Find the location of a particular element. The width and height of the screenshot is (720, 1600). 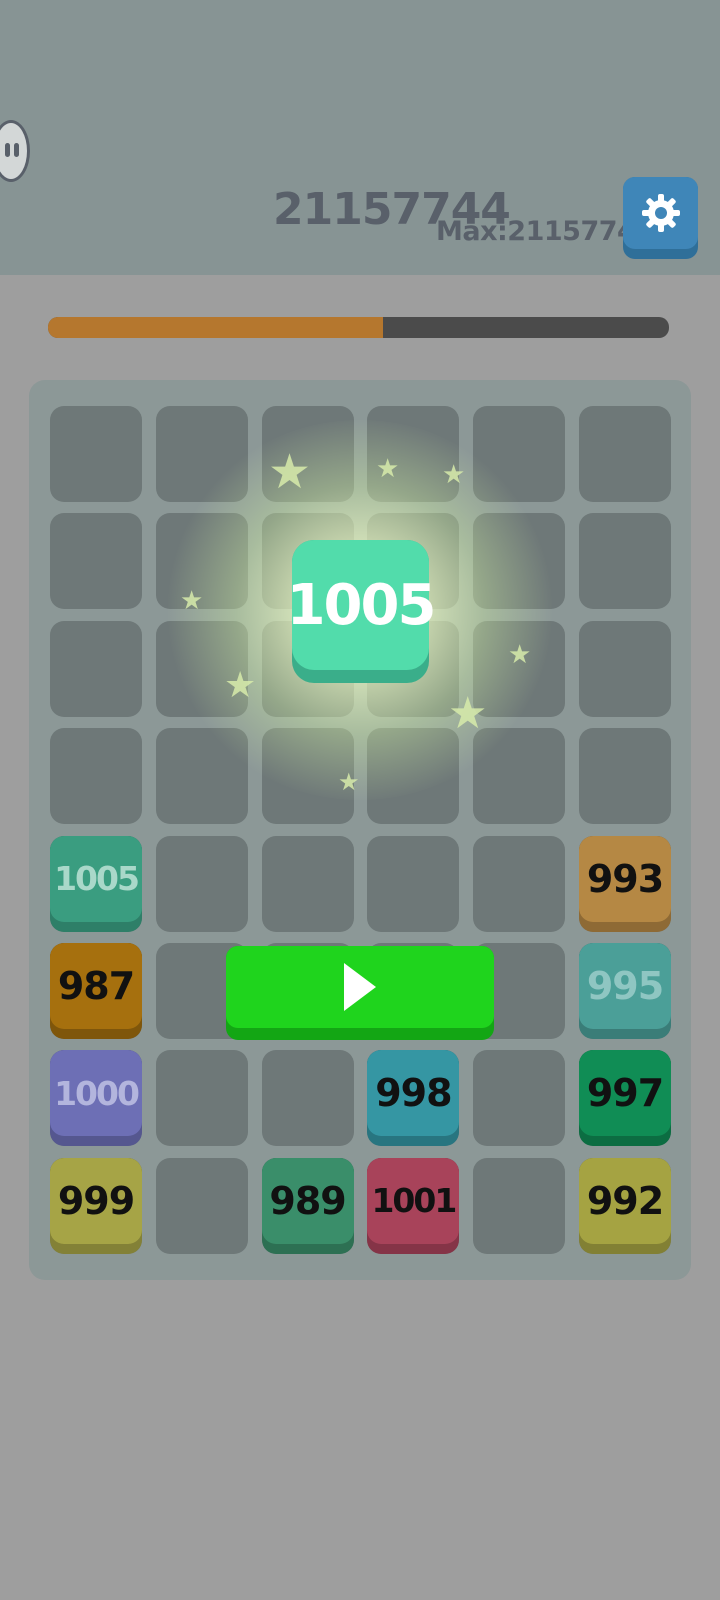

number-tile: 992 is located at coordinates (625, 1205).